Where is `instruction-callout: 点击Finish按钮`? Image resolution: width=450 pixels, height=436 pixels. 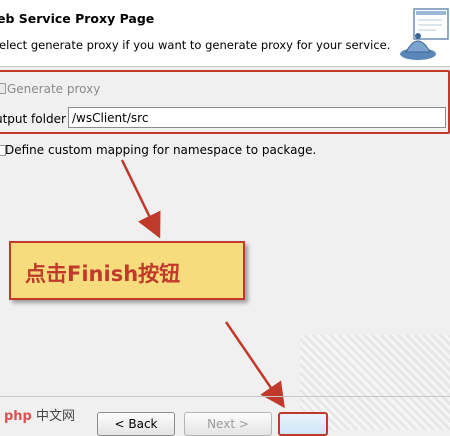 instruction-callout: 点击Finish按钮 is located at coordinates (127, 270).